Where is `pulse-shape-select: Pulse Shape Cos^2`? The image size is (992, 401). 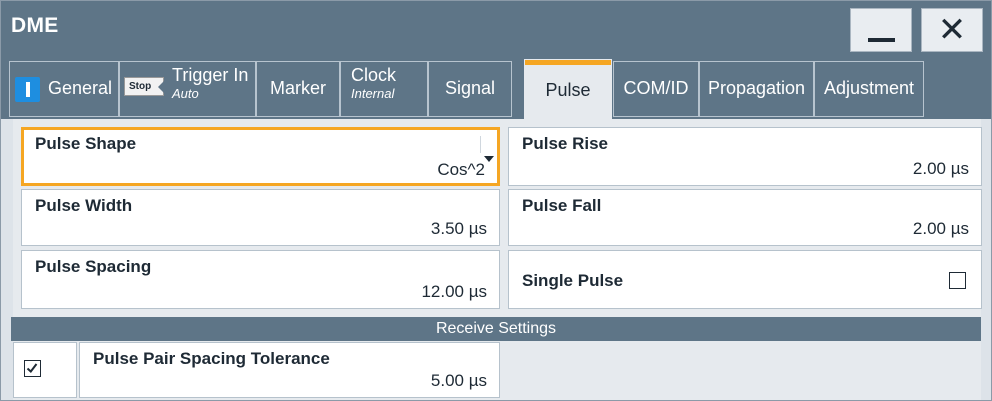 pulse-shape-select: Pulse Shape Cos^2 is located at coordinates (260, 156).